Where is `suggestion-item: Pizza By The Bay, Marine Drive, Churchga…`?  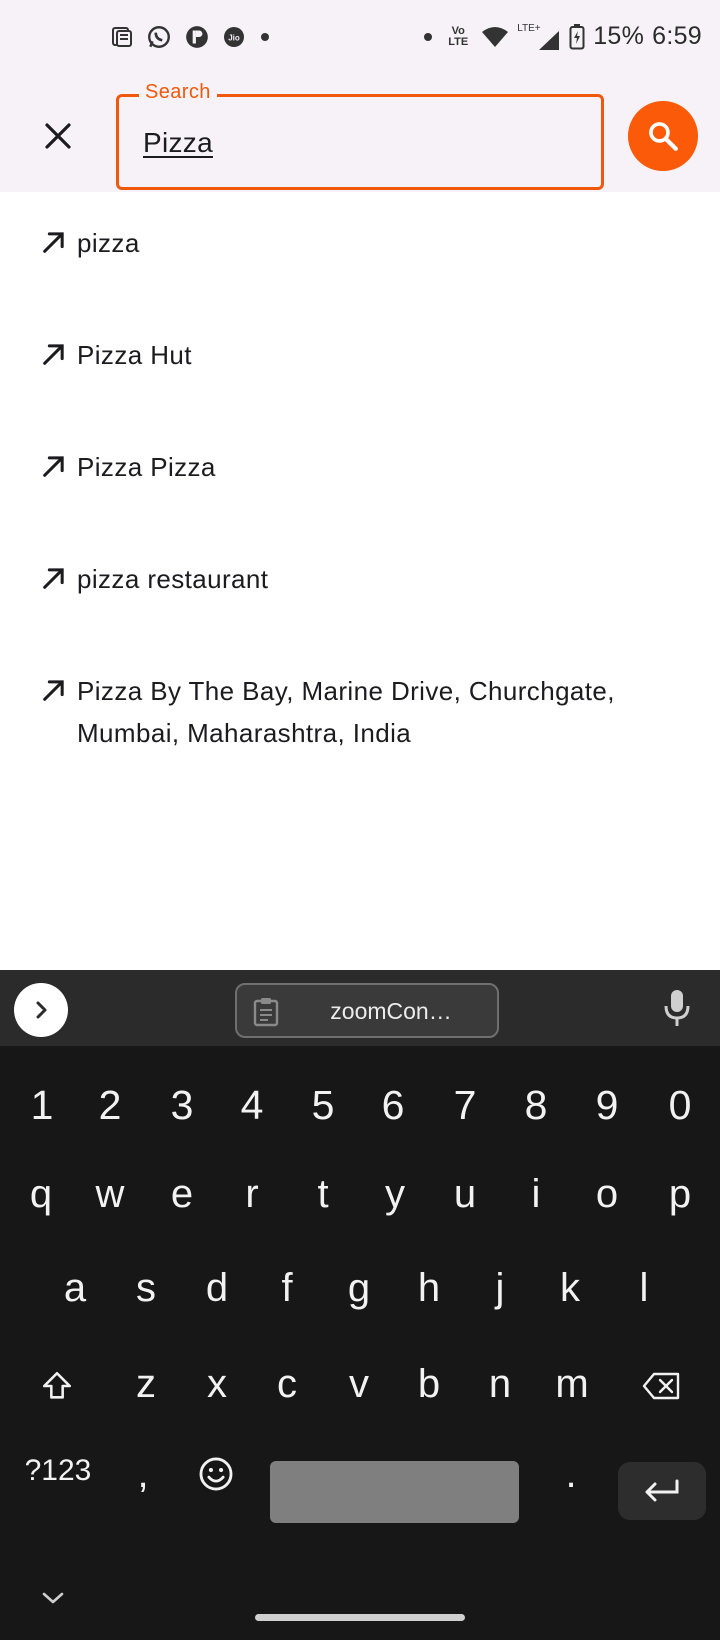 suggestion-item: Pizza By The Bay, Marine Drive, Churchga… is located at coordinates (360, 715).